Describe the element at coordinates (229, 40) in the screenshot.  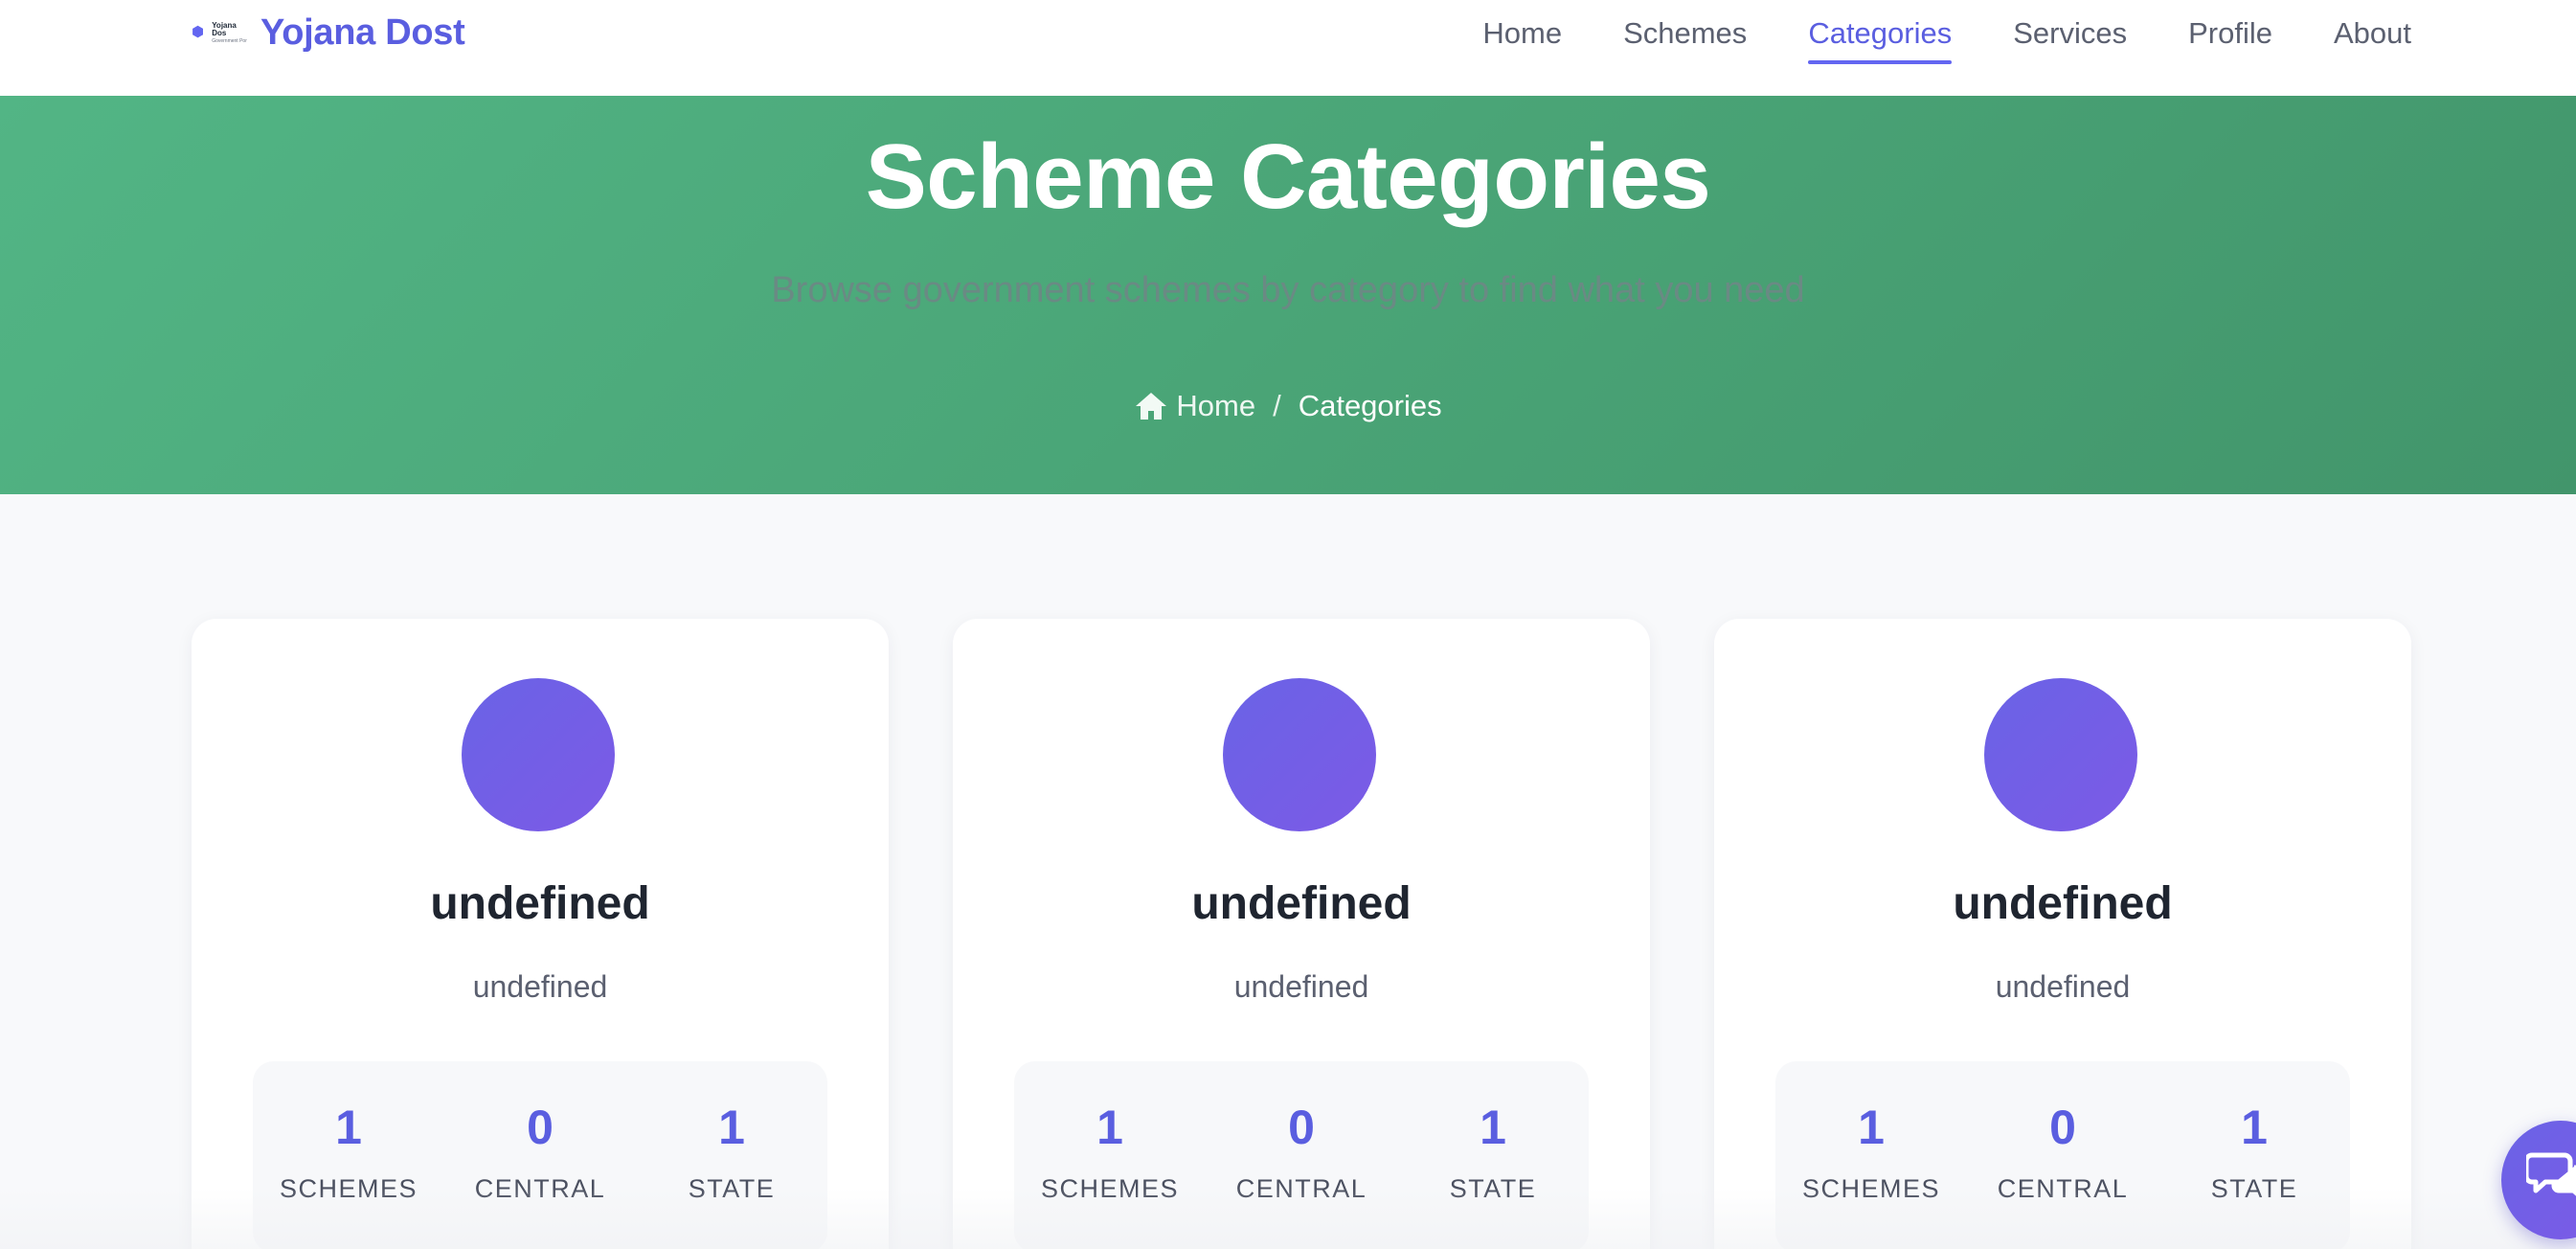
I see `brand-logo-subtitle: Government Por` at that location.